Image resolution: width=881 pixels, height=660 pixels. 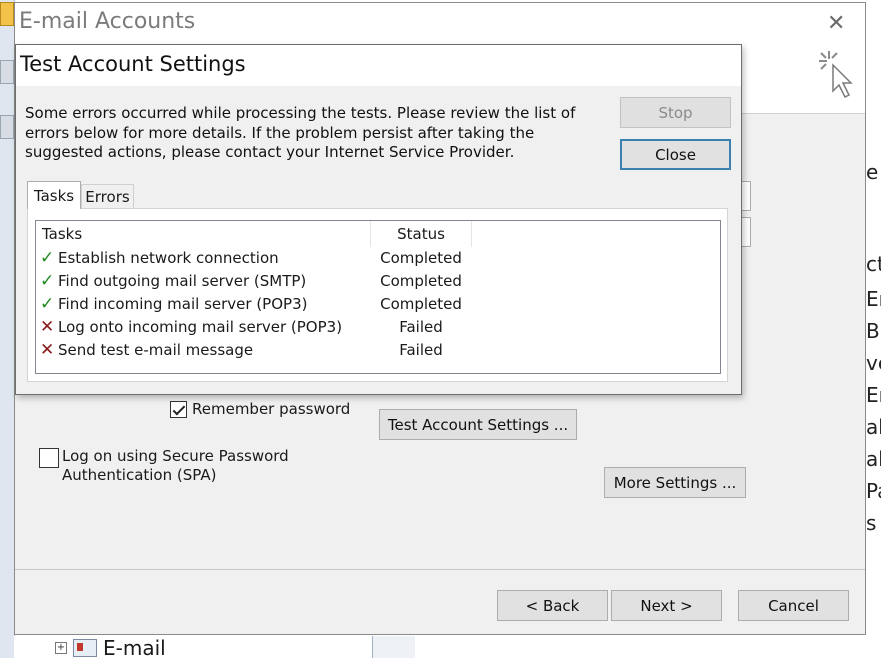 I want to click on dialog-titlebar: Test Account Settings, so click(x=378, y=65).